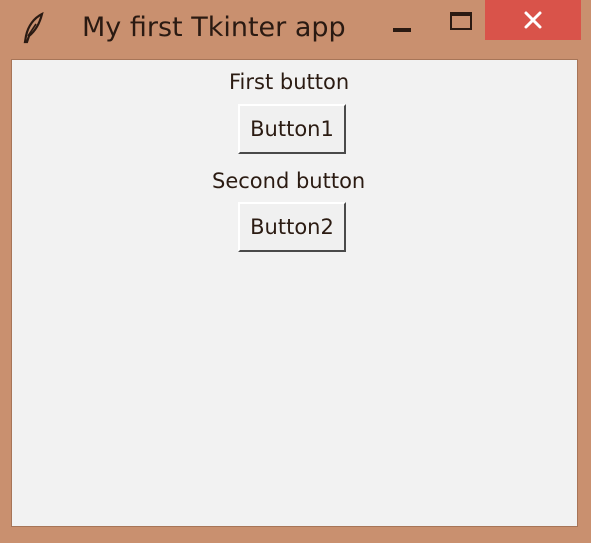  Describe the element at coordinates (461, 21) in the screenshot. I see `maximize-icon` at that location.